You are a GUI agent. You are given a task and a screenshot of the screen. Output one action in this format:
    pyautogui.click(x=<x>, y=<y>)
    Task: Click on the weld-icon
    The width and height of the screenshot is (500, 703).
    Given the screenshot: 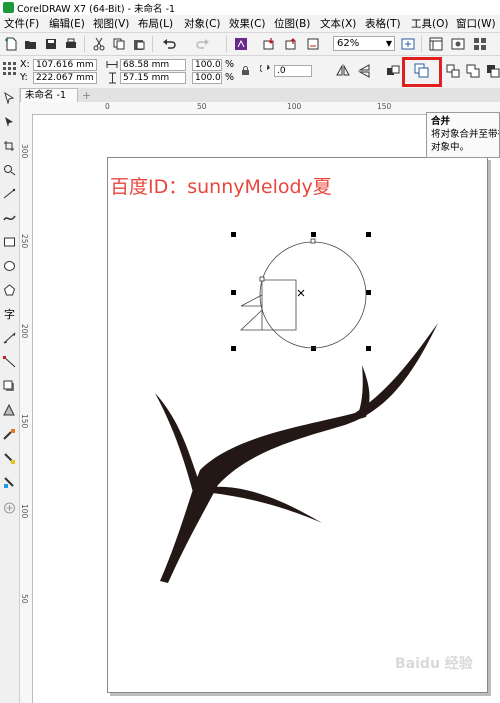 What is the action you would take?
    pyautogui.click(x=473, y=71)
    